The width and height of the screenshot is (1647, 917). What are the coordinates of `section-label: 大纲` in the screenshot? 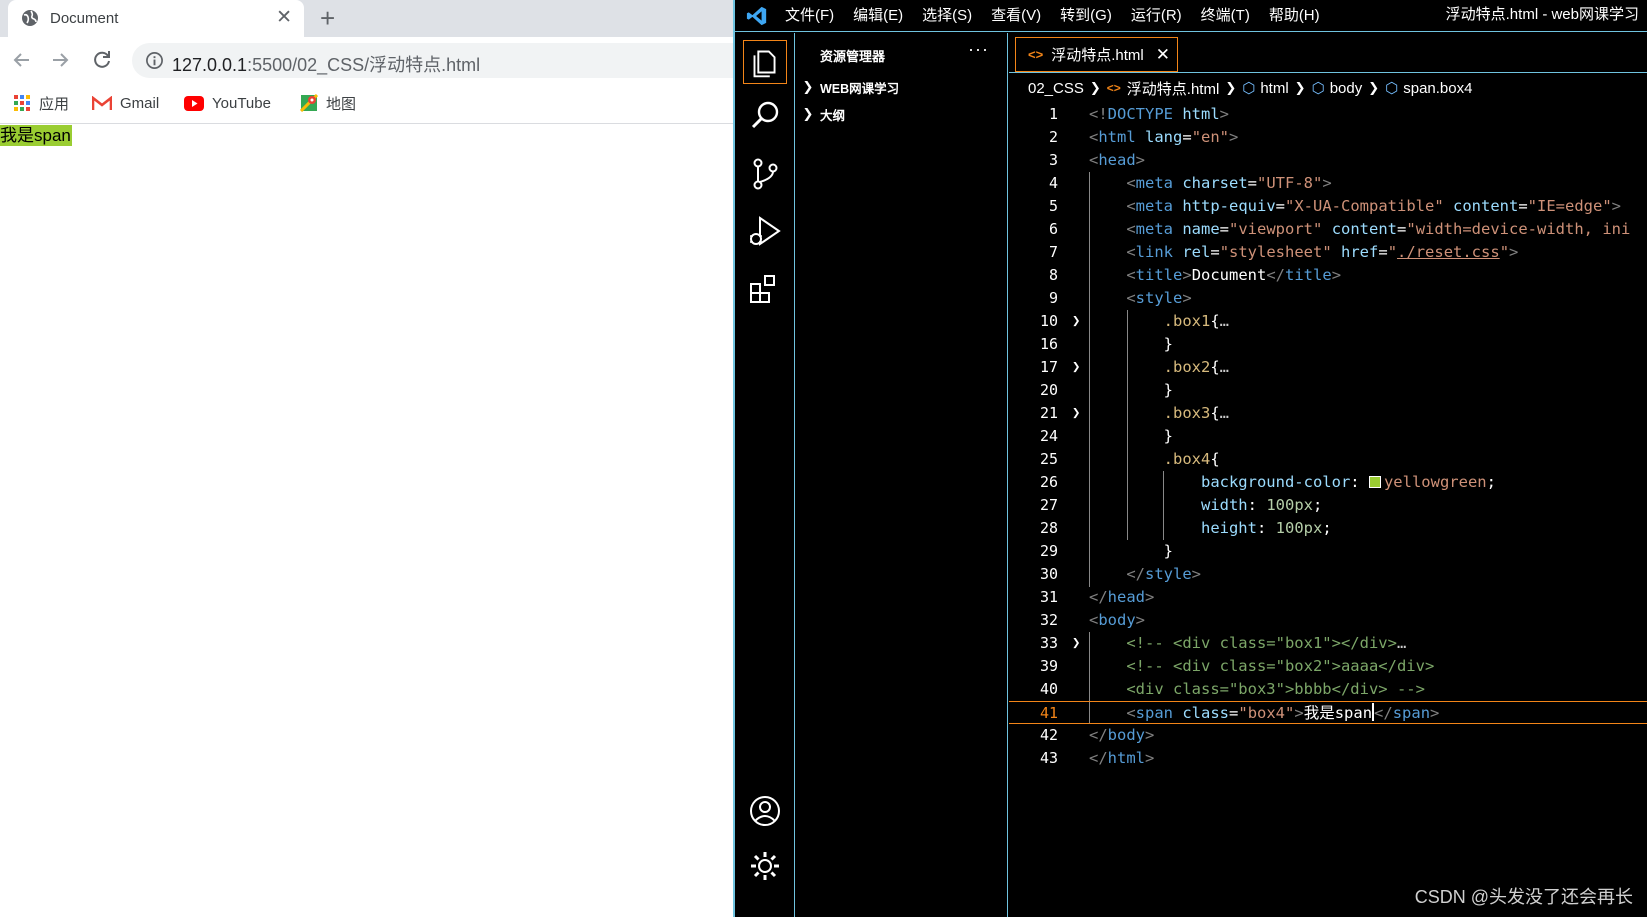 It's located at (833, 115).